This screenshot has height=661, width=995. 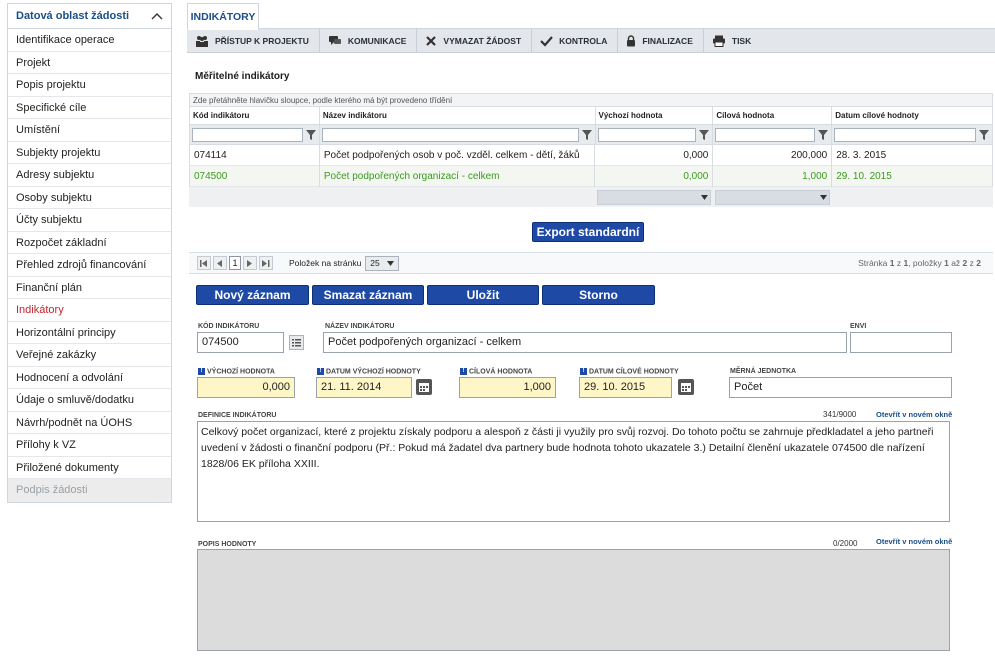 What do you see at coordinates (89, 423) in the screenshot?
I see `sidebar-item: Návrh/podnět na ÚOHS` at bounding box center [89, 423].